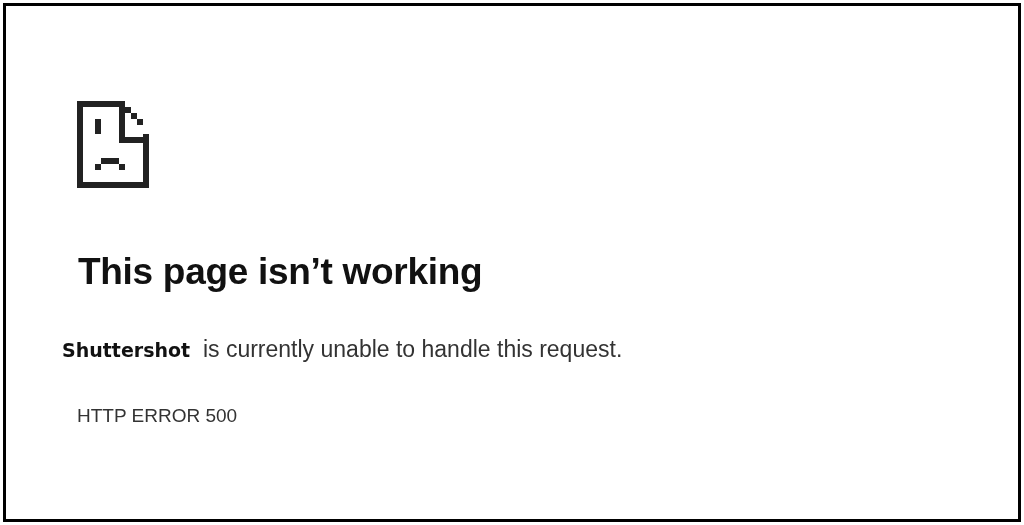 The image size is (1024, 525). I want to click on error-code: HTTP ERROR 500, so click(157, 416).